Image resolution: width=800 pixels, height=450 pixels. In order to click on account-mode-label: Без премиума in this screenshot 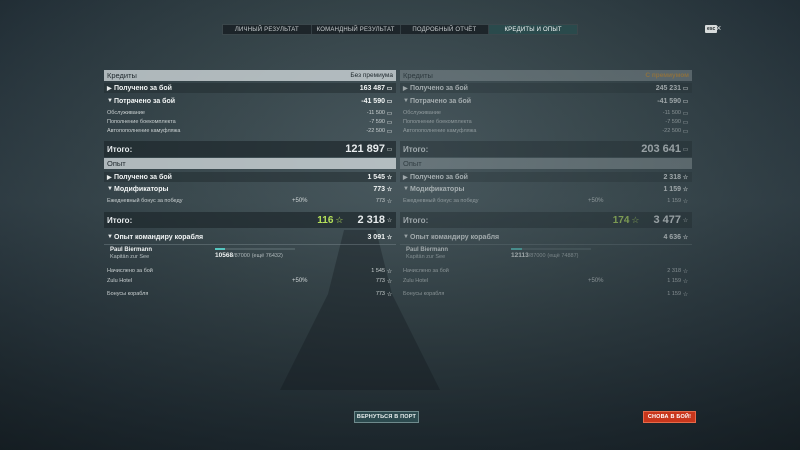, I will do `click(371, 75)`.